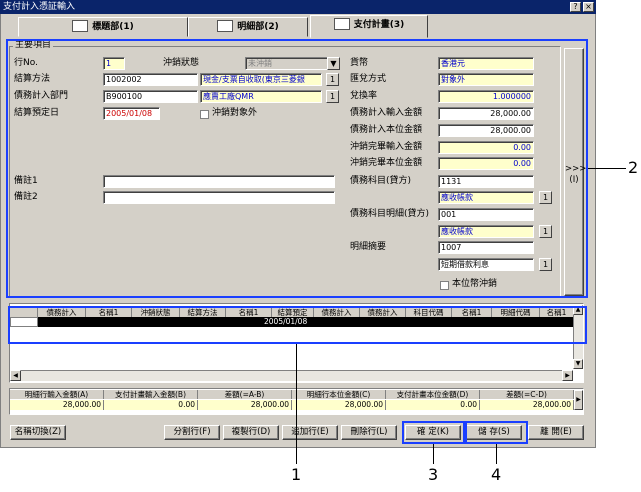 The image size is (641, 492). I want to click on tab-detail: 明細部(2), so click(248, 27).